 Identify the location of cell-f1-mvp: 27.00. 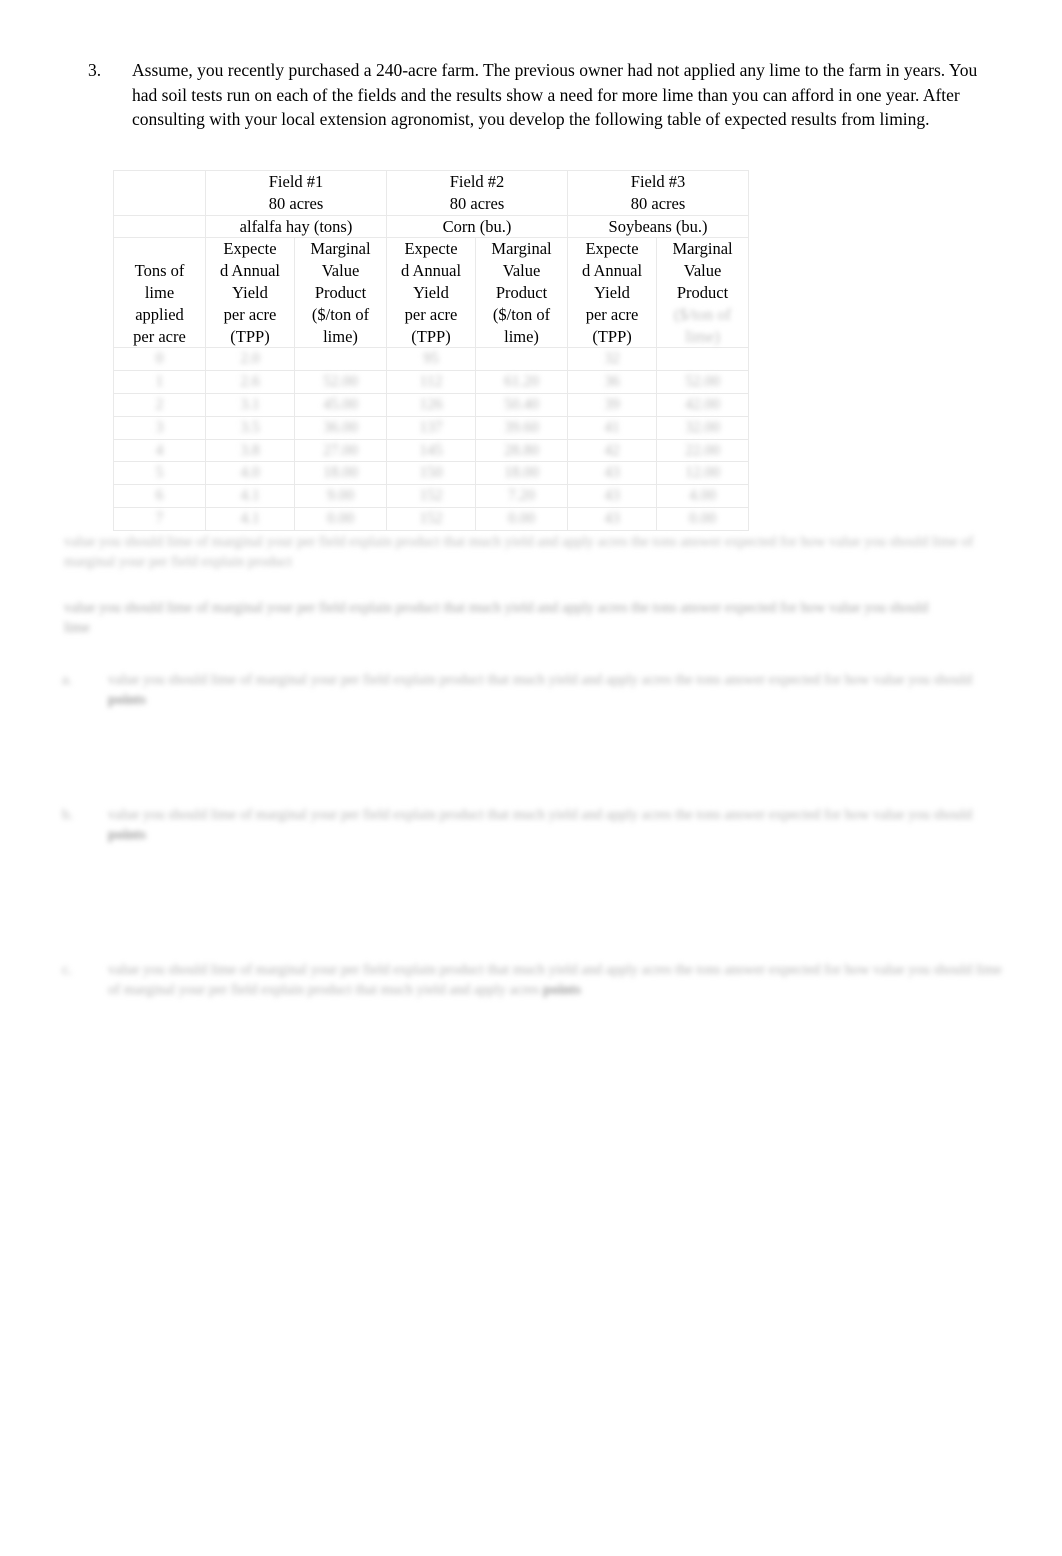
(340, 450).